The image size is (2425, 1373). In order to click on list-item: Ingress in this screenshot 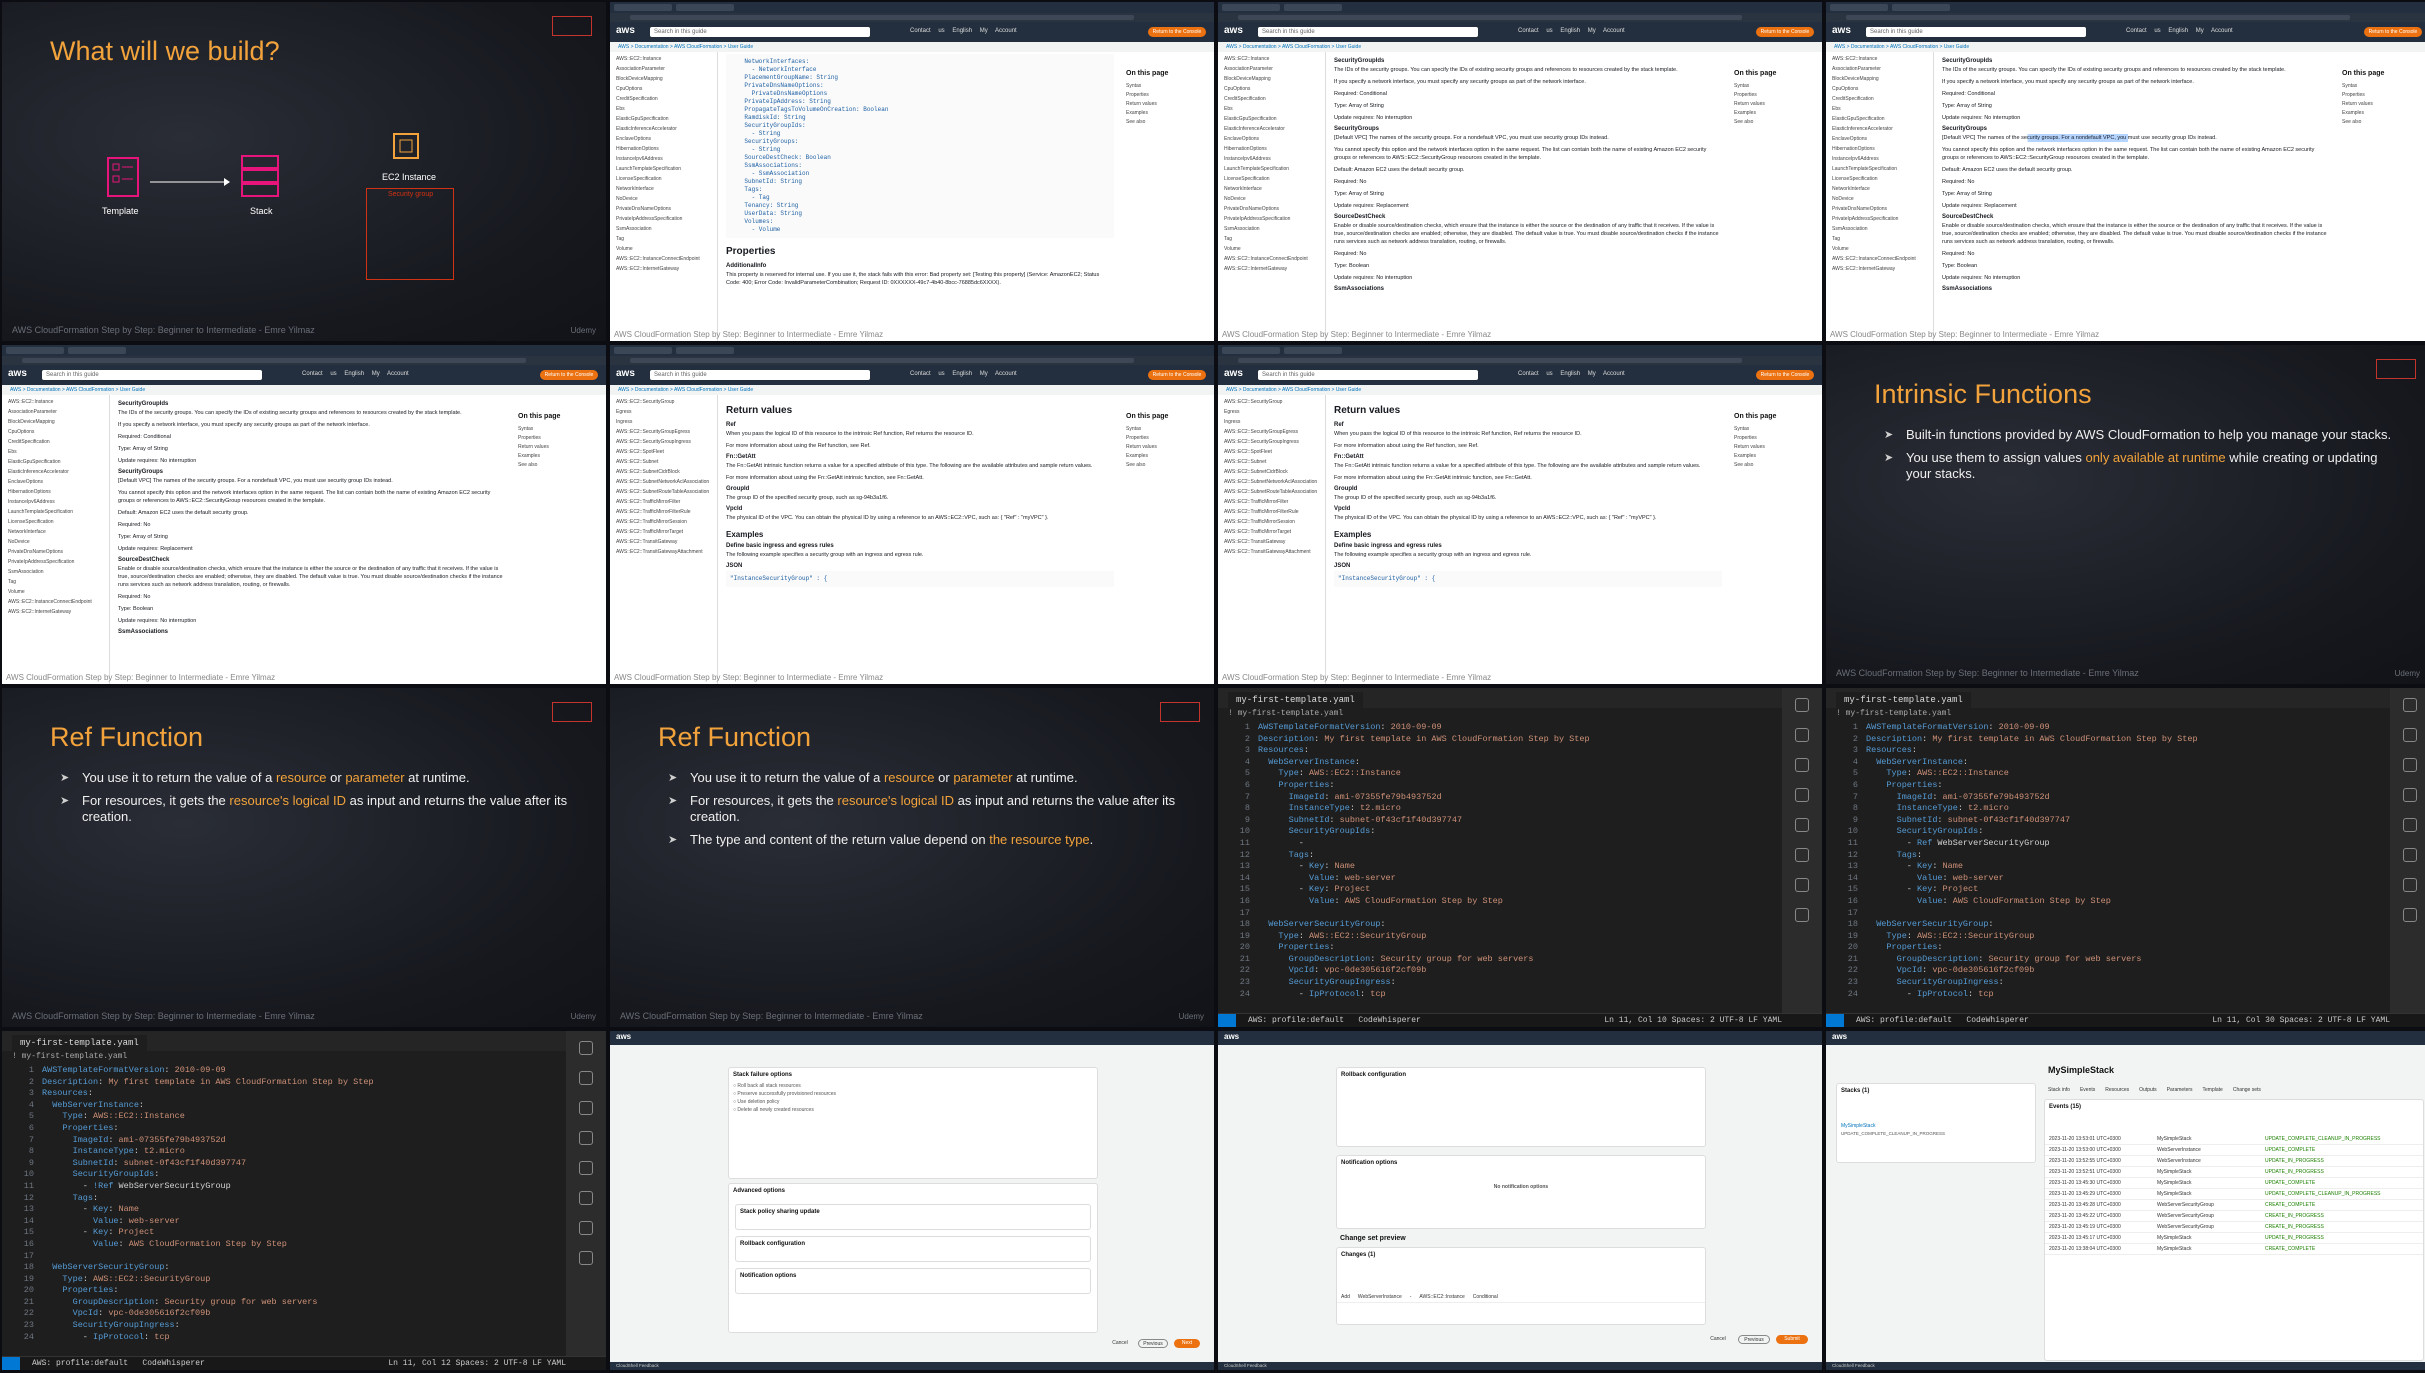, I will do `click(663, 422)`.